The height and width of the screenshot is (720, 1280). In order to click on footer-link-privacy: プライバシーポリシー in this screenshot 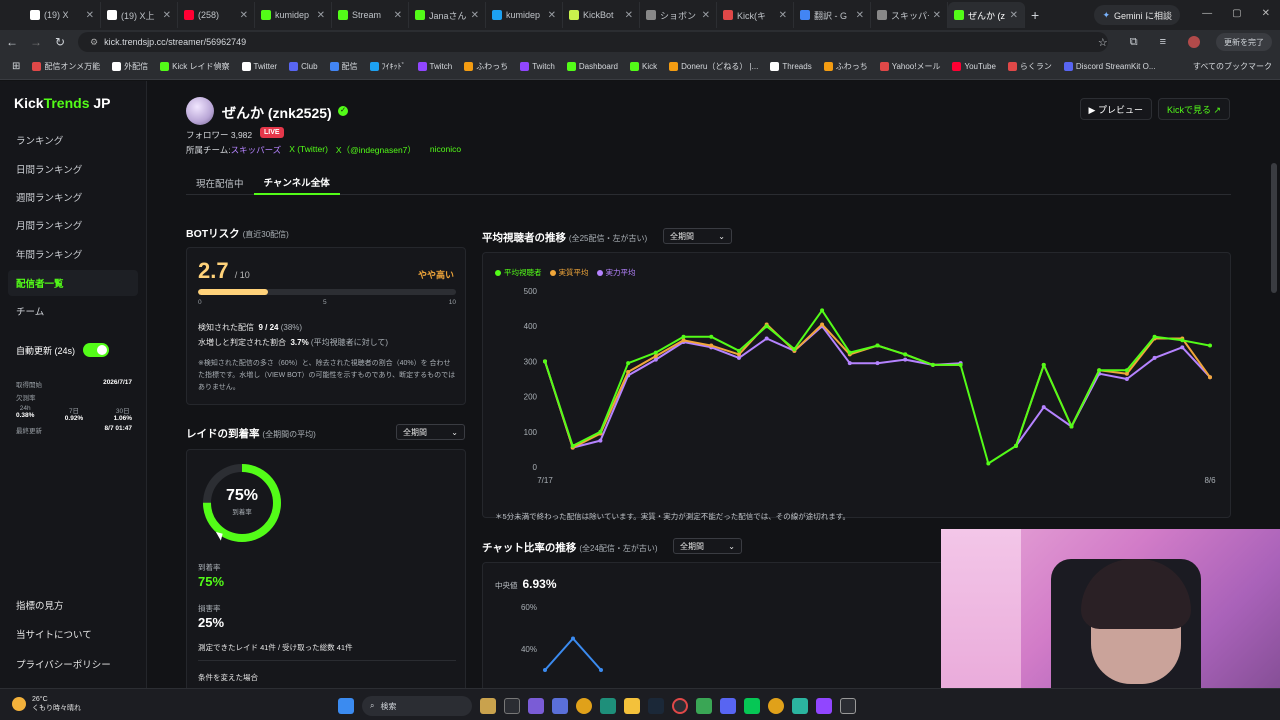, I will do `click(63, 664)`.